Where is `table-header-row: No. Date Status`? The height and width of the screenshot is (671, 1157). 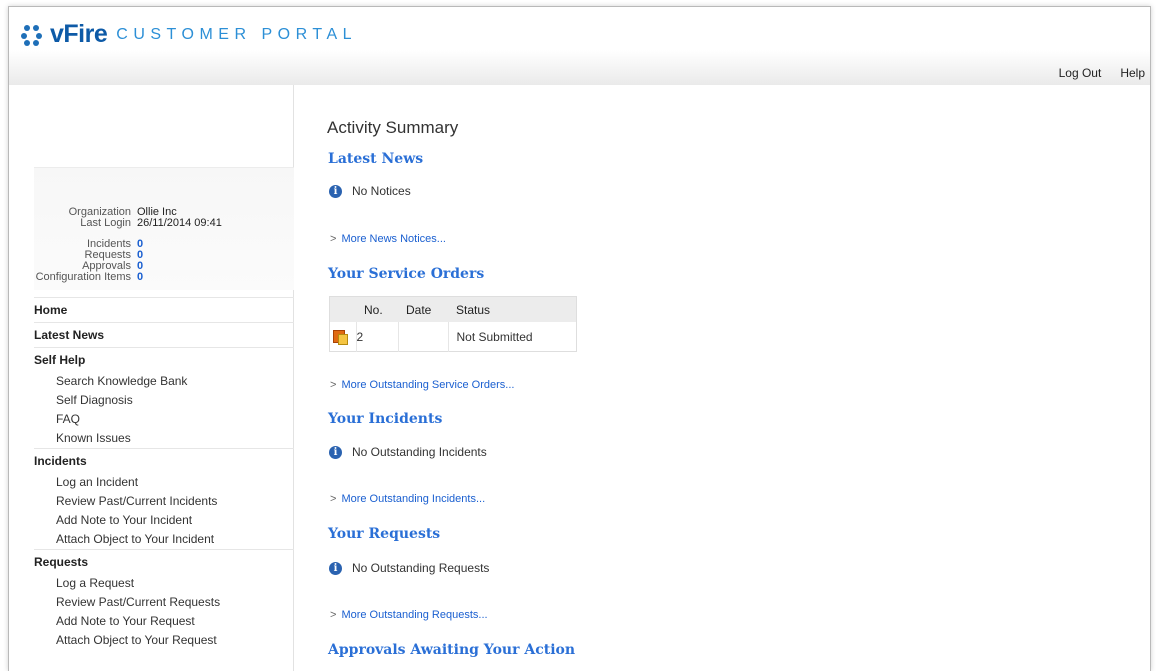 table-header-row: No. Date Status is located at coordinates (453, 309).